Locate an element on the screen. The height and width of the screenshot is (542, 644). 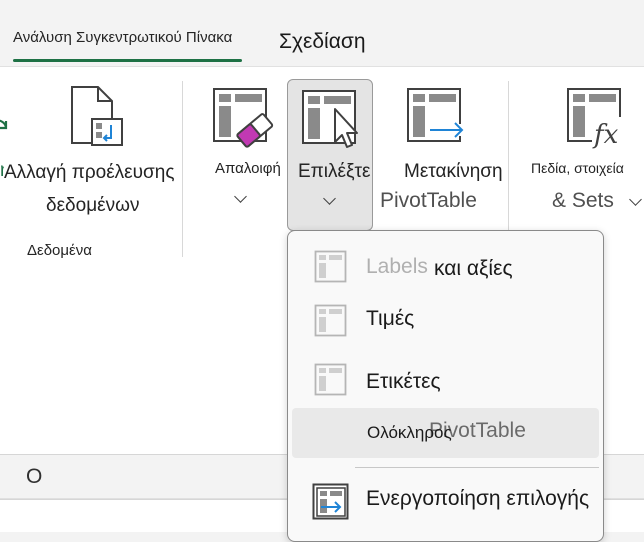
document-refresh-icon is located at coordinates (97, 116).